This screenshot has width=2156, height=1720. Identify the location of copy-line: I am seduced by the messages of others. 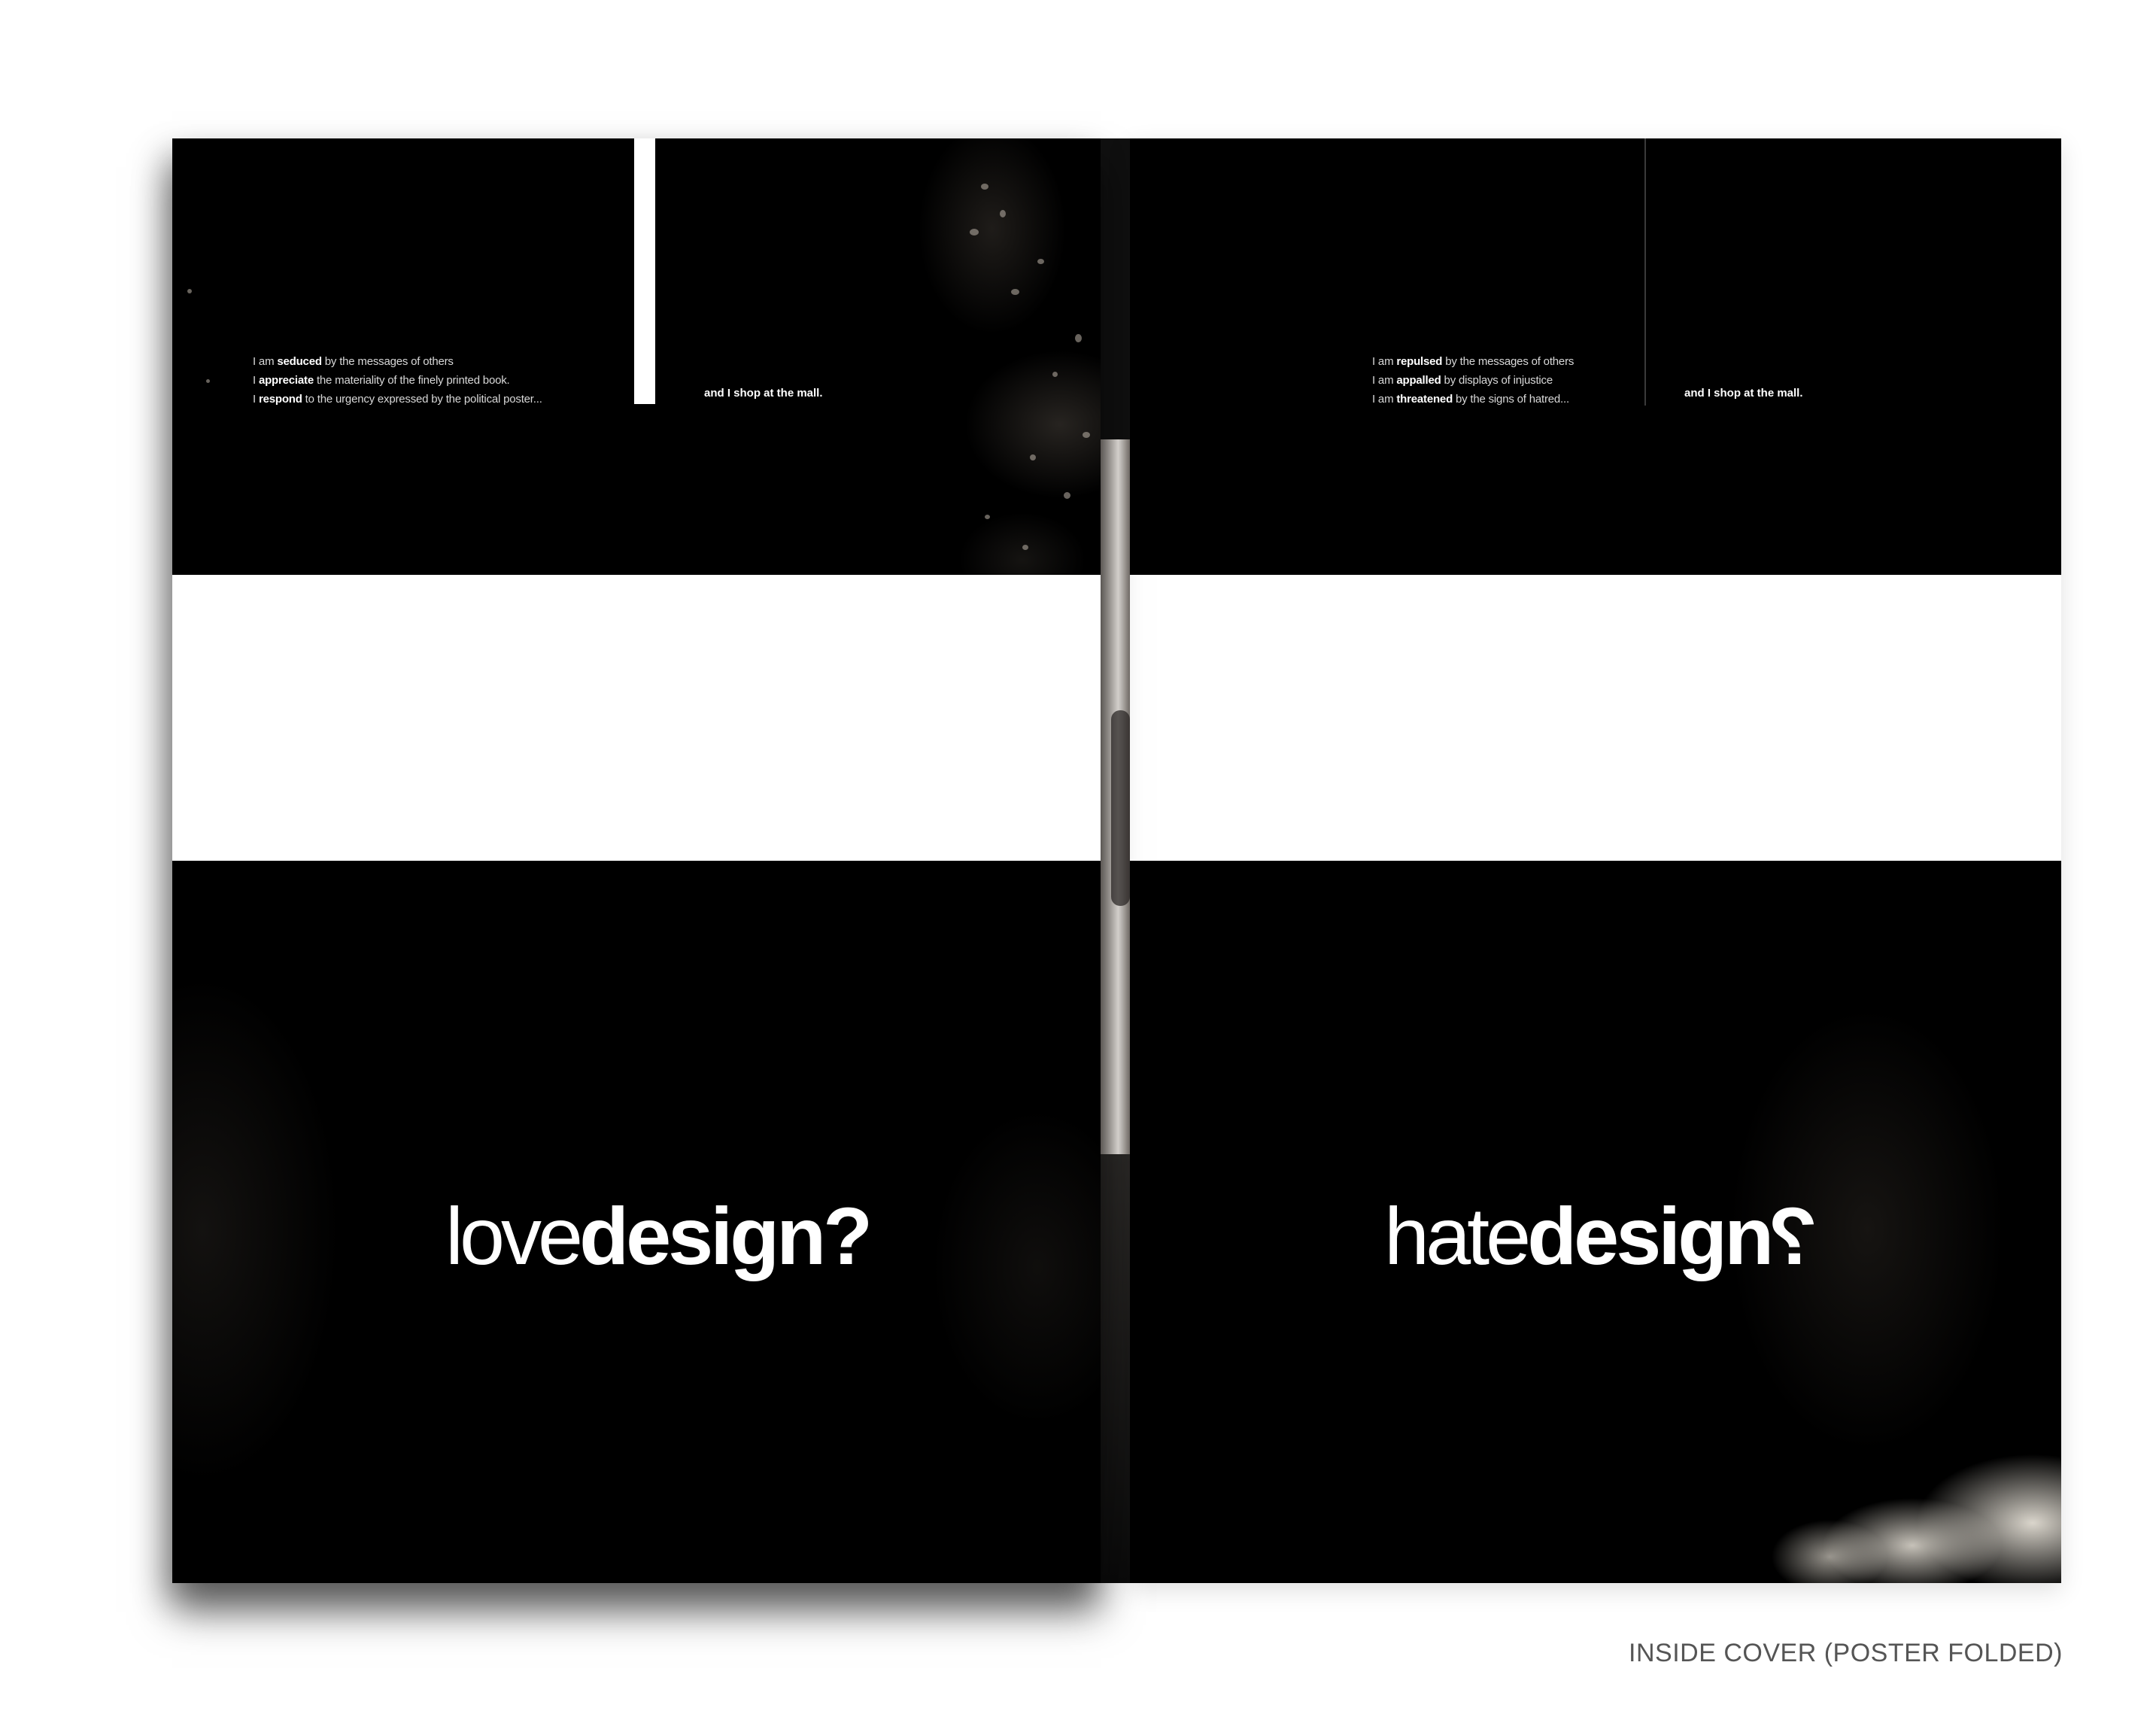
(353, 361).